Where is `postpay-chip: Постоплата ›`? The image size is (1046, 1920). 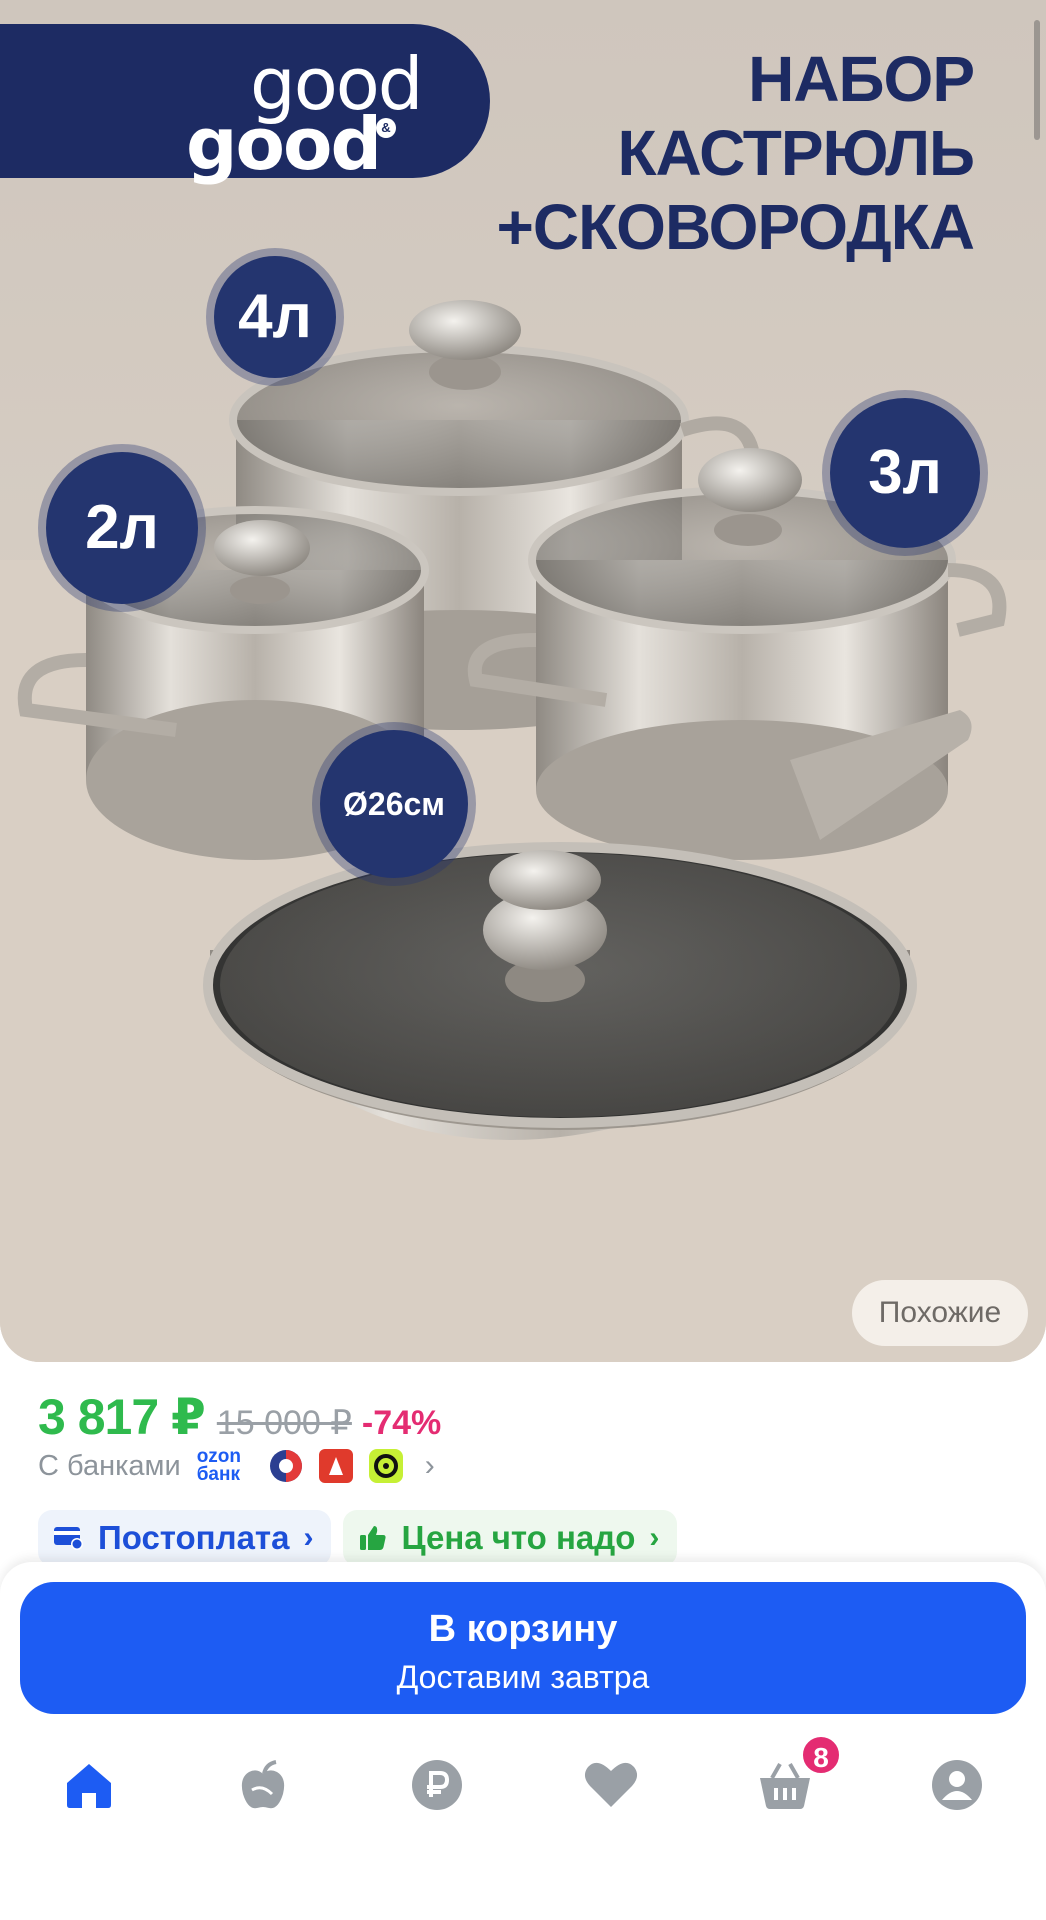
postpay-chip: Постоплата › is located at coordinates (185, 1538).